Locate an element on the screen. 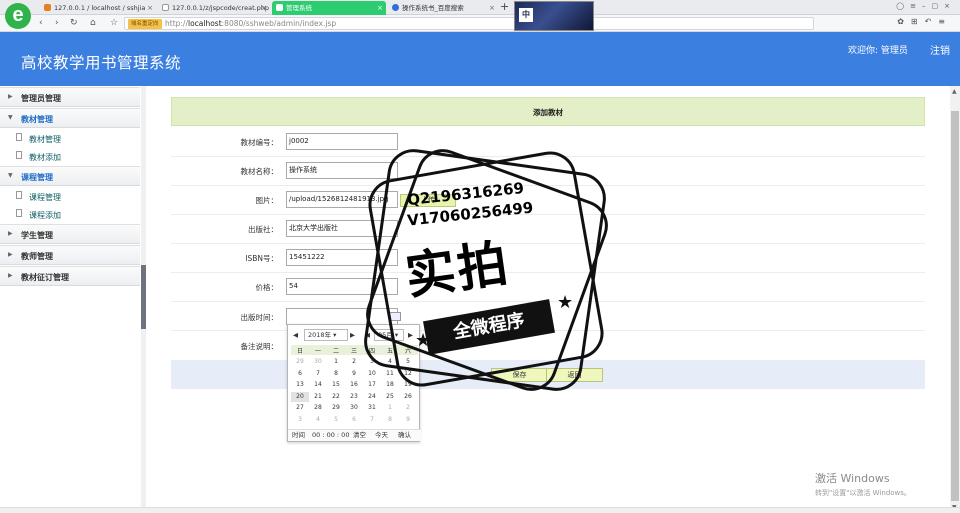  scroll-up-icon: ▲ is located at coordinates (954, 91).